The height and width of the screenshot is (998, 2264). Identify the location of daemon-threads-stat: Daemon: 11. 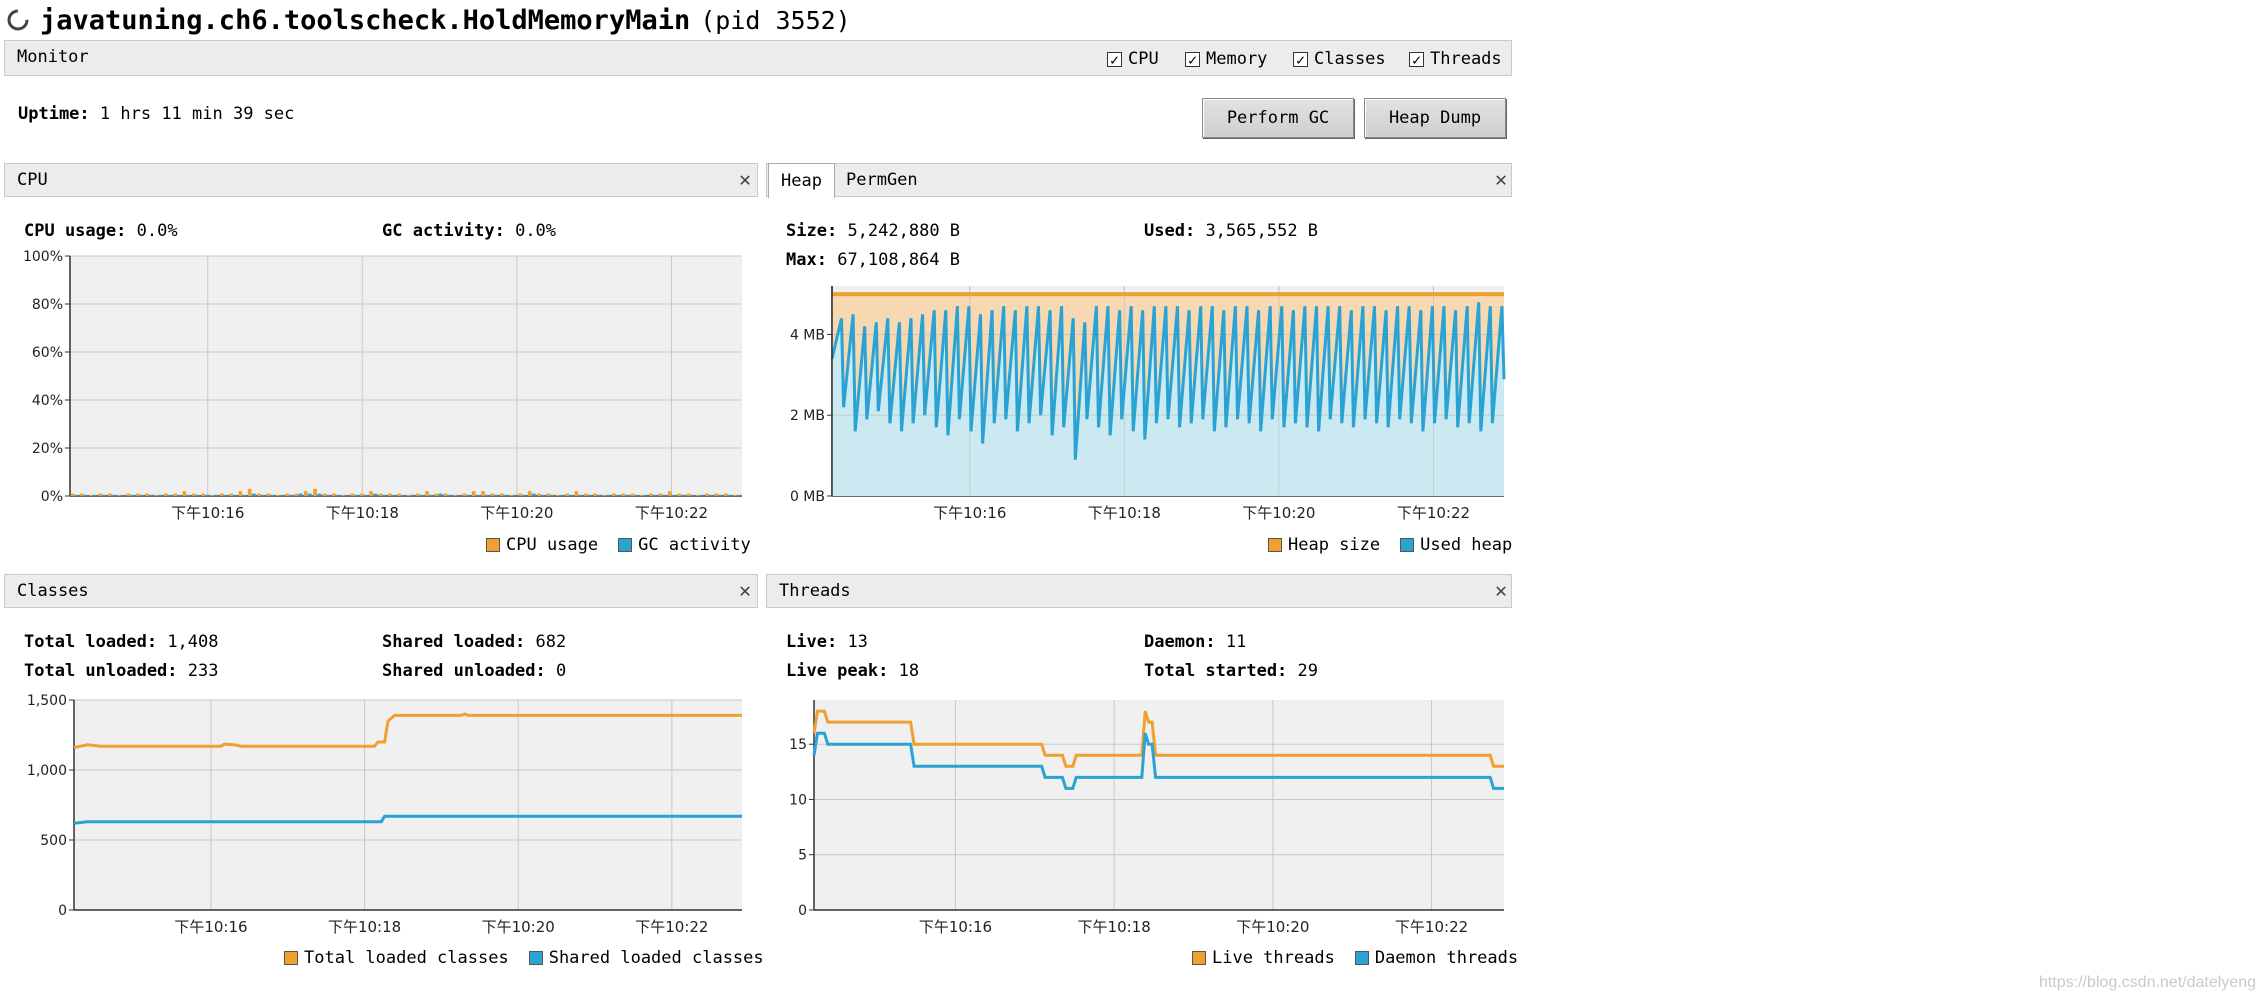
(1195, 642).